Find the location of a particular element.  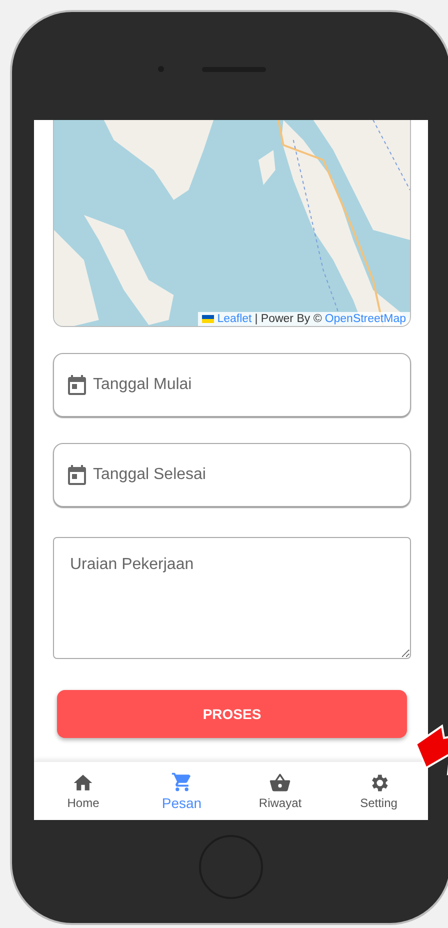

leaflet-link: Leaflet is located at coordinates (234, 319).